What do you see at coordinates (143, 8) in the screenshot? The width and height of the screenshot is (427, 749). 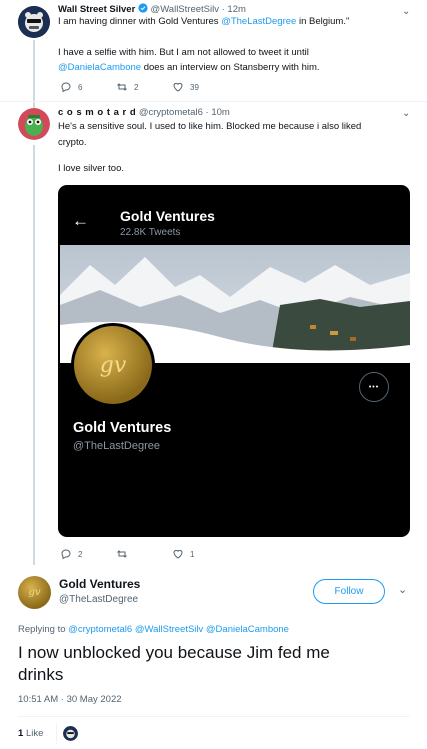 I see `verified-badge-icon` at bounding box center [143, 8].